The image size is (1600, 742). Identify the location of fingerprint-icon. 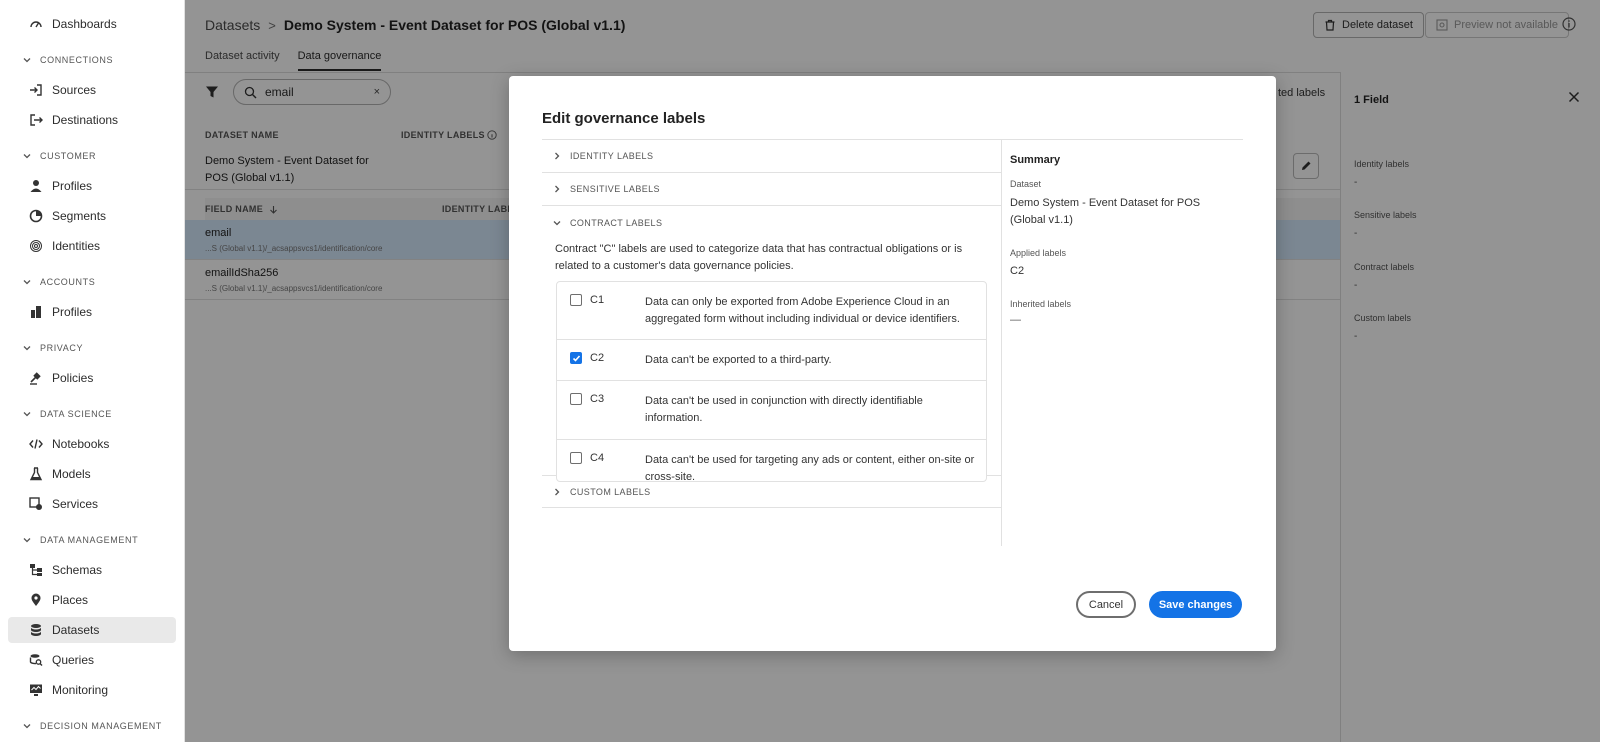
(36, 246).